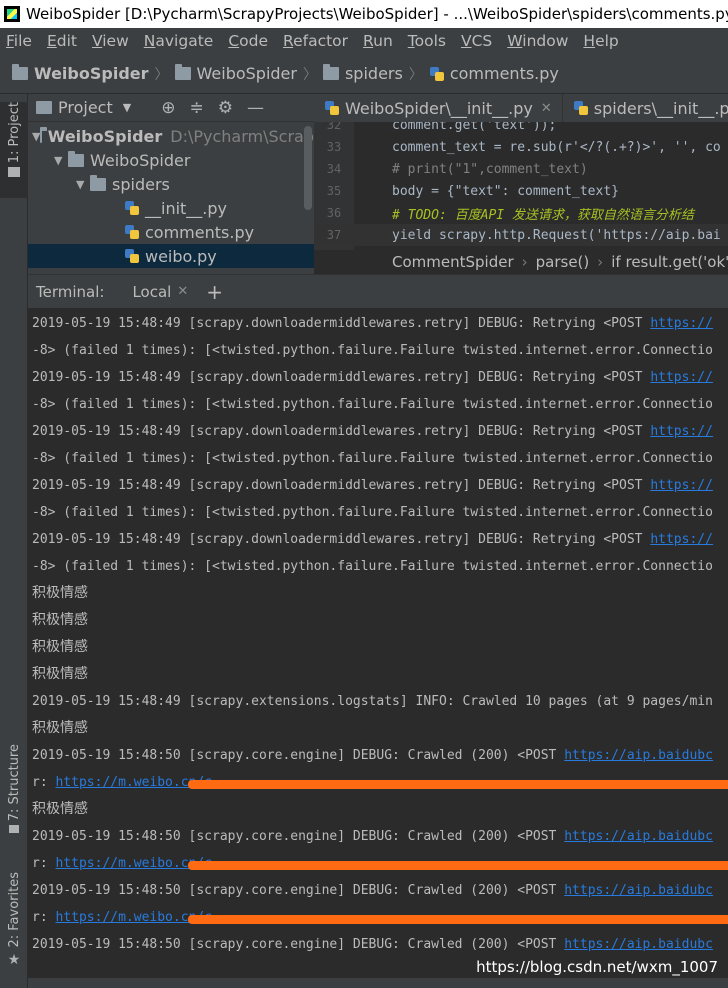  I want to click on project-view-selector: Project, so click(85, 107).